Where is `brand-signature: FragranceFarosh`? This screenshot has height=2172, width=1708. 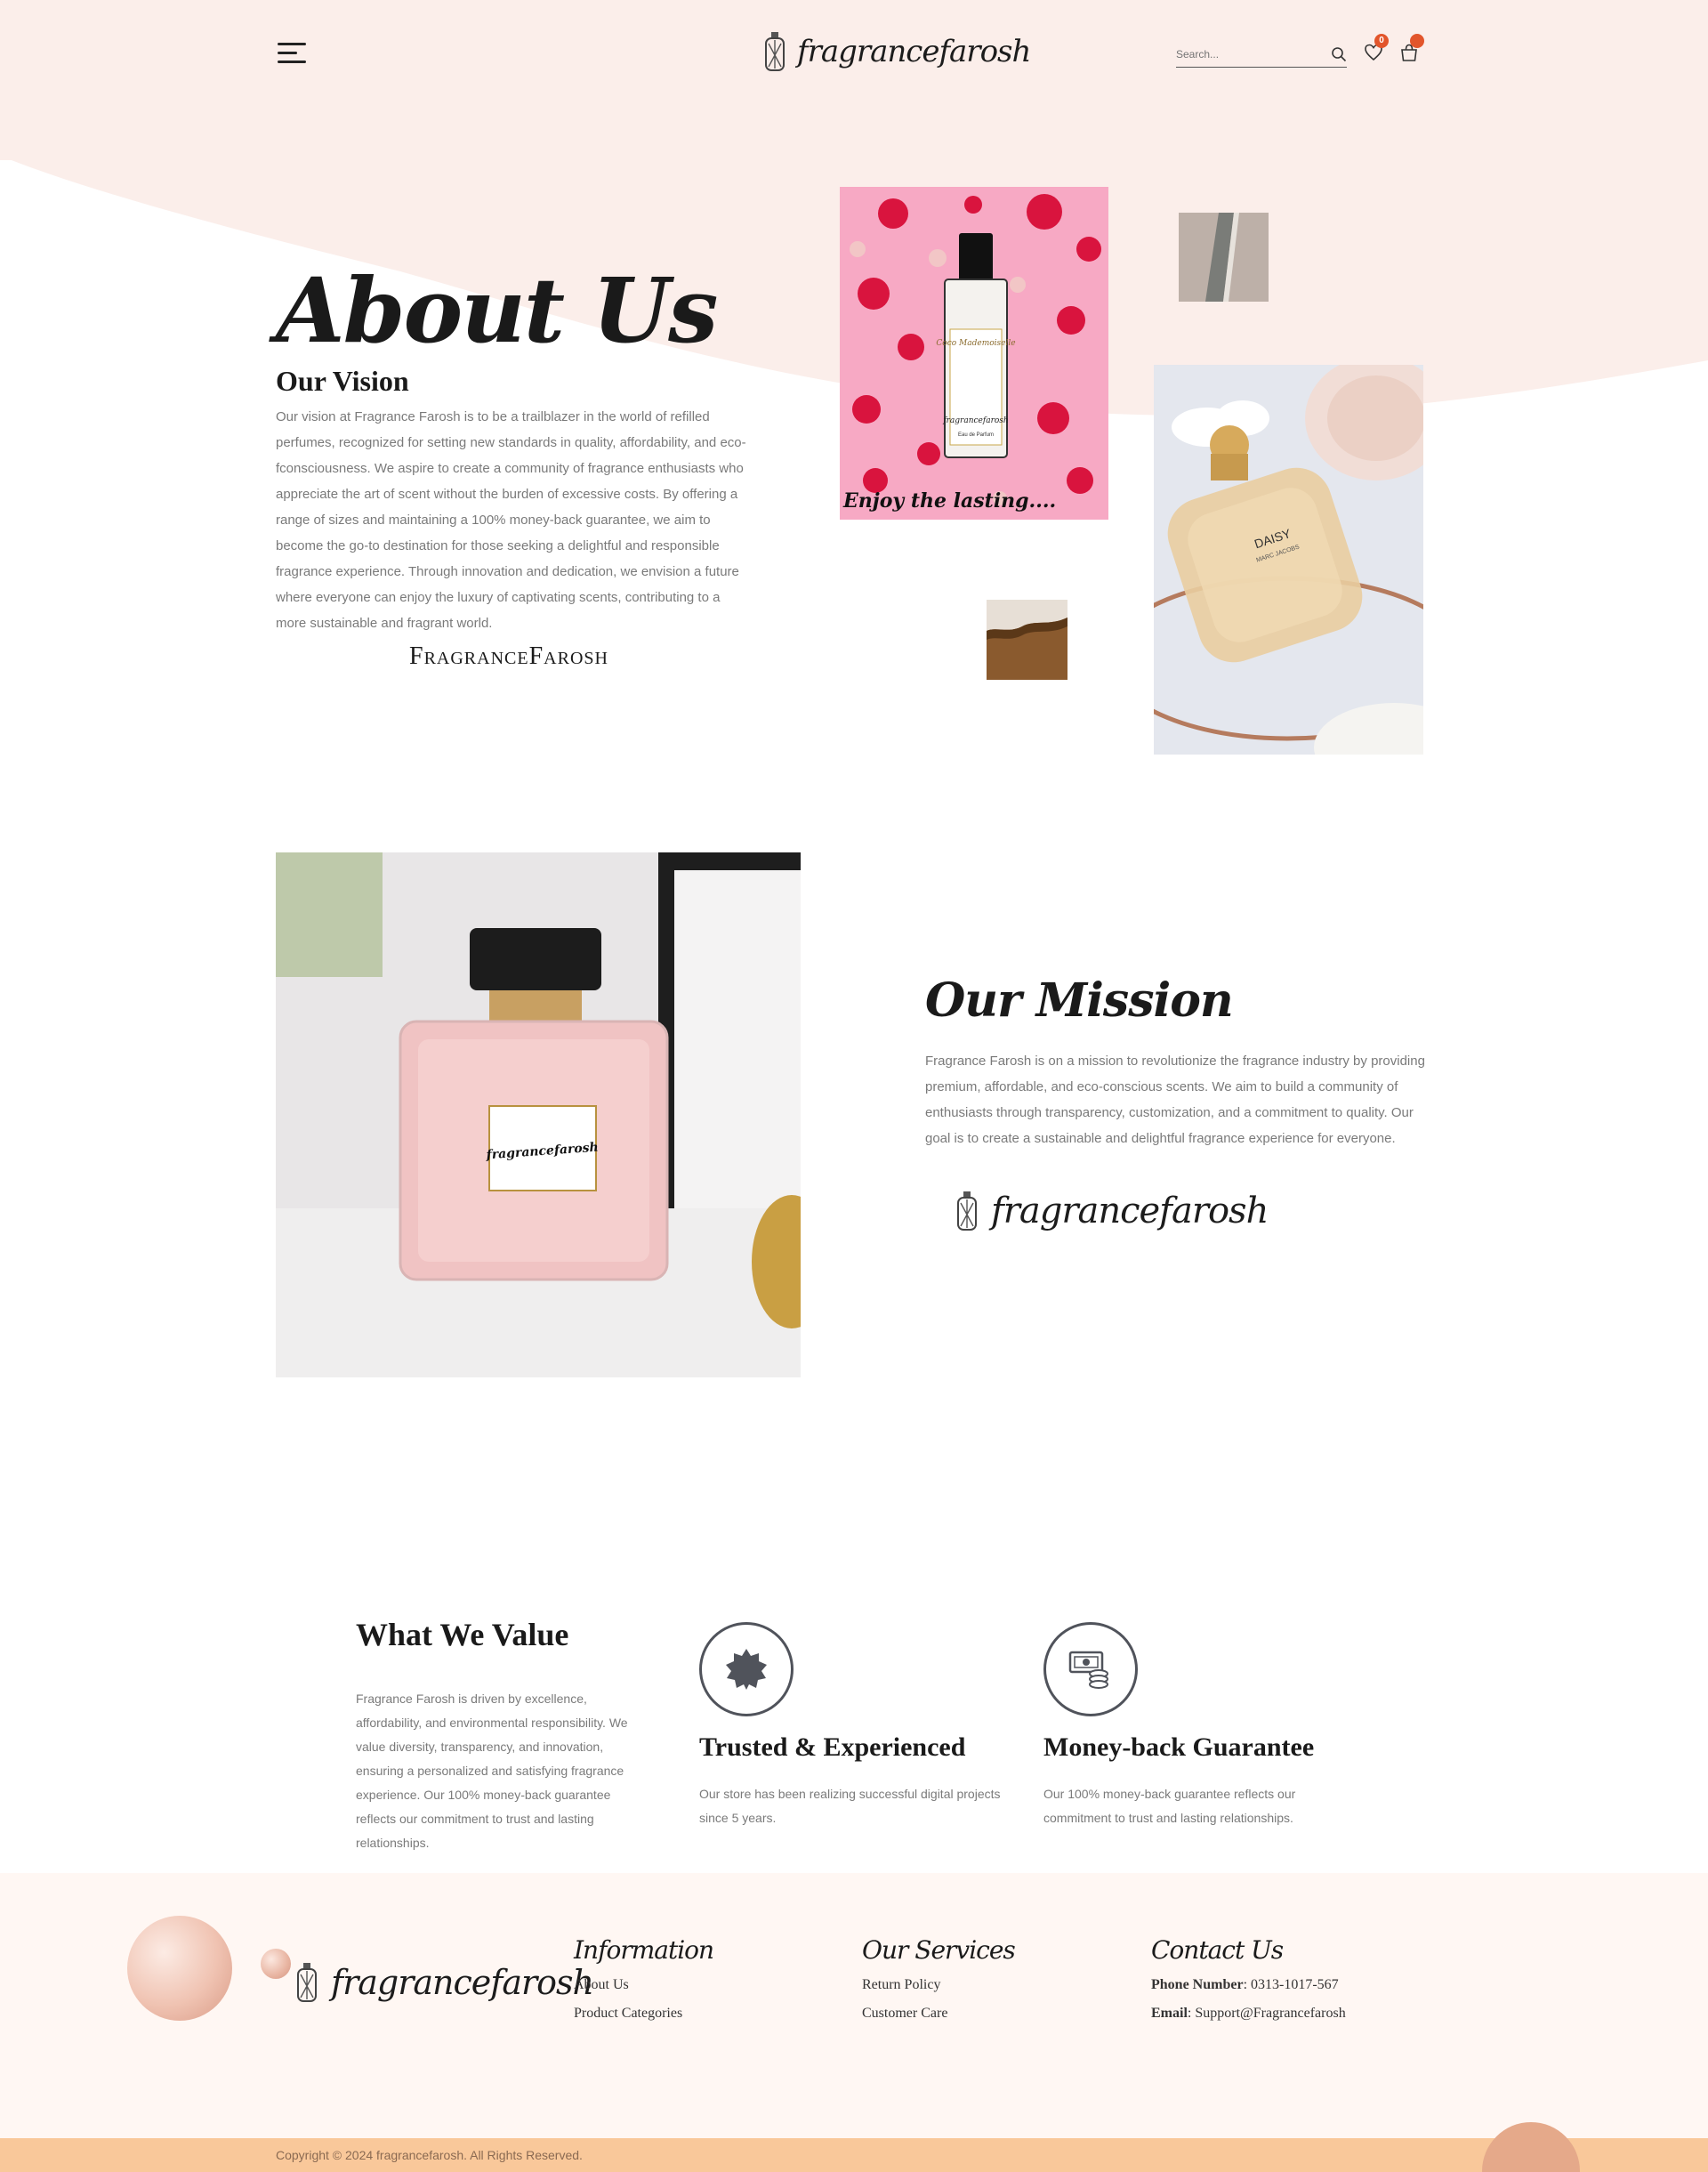
brand-signature: FragranceFarosh is located at coordinates (508, 656).